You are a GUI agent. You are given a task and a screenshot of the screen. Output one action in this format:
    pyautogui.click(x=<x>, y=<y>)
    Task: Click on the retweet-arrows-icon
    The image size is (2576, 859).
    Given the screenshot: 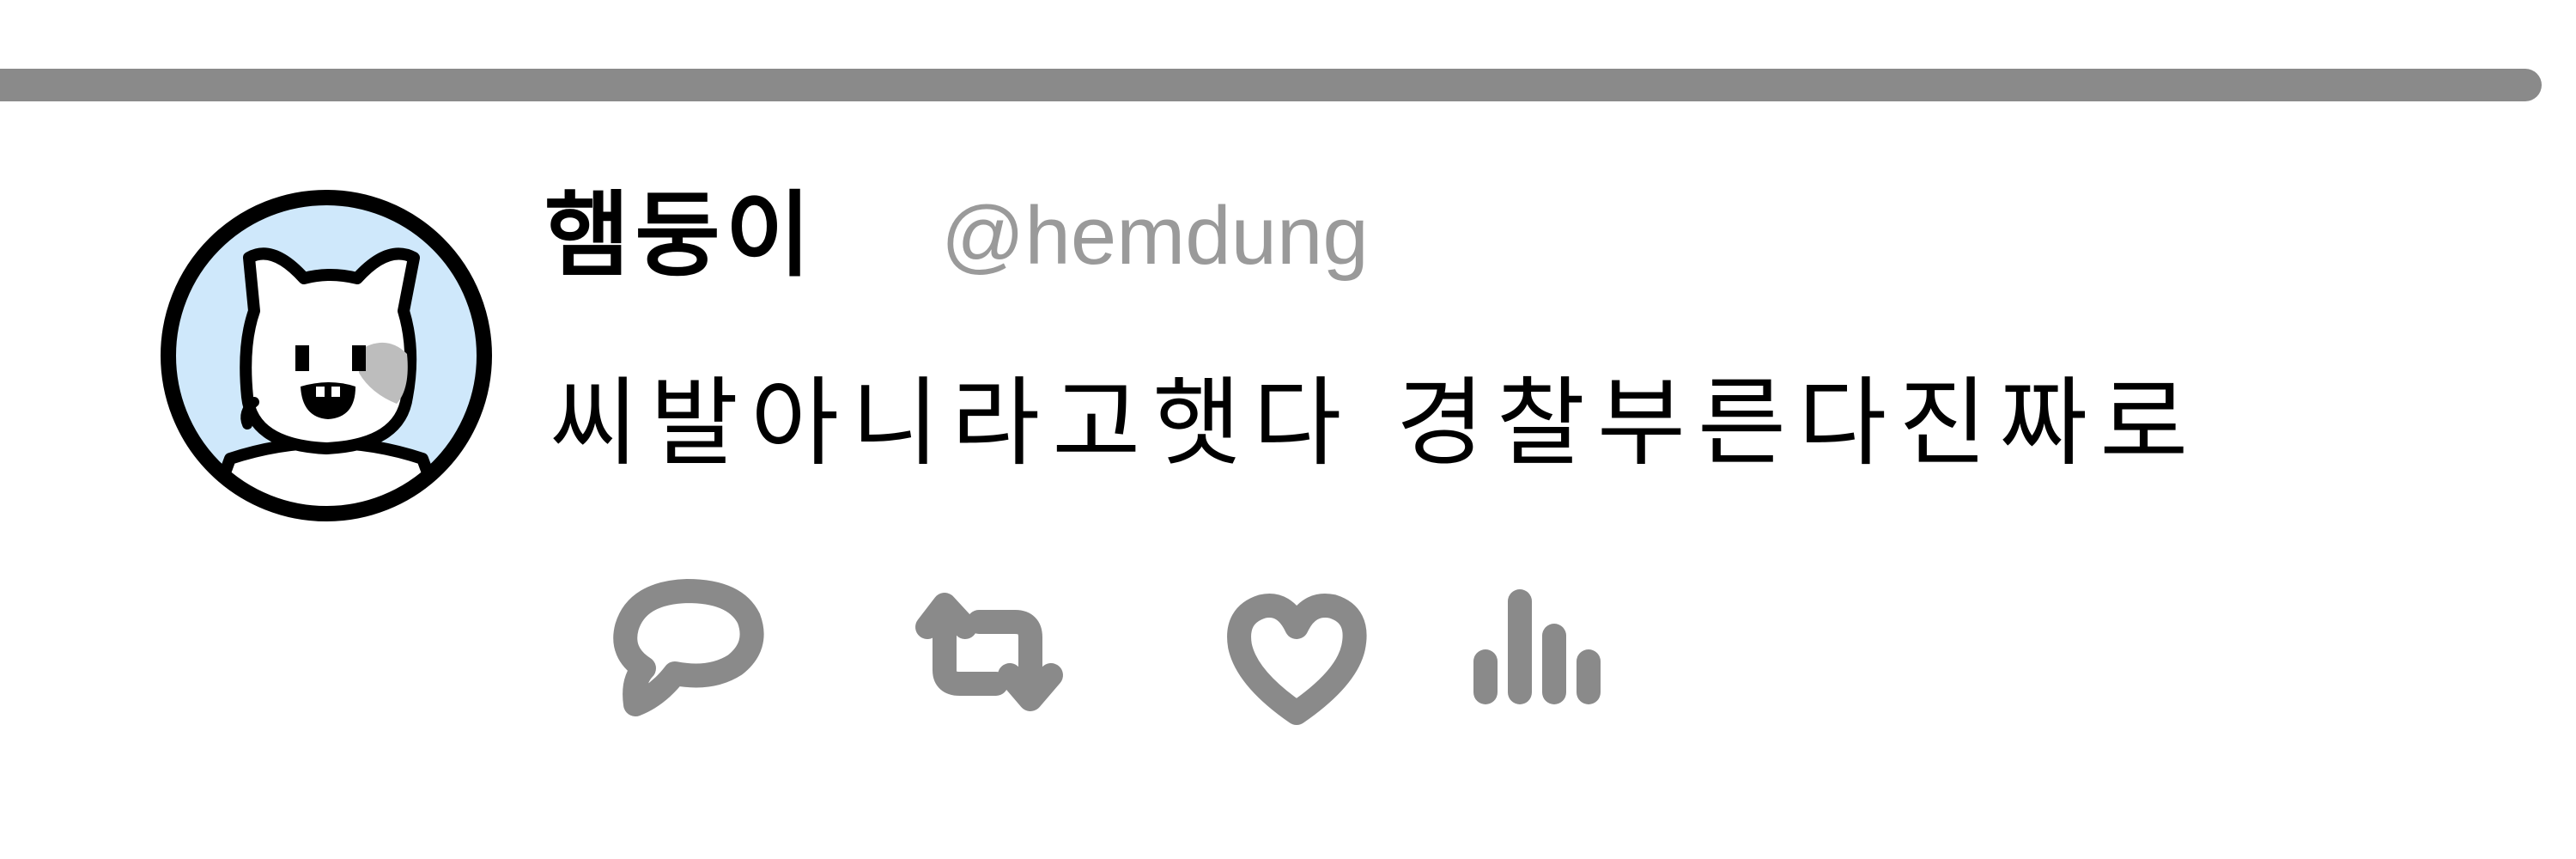 What is the action you would take?
    pyautogui.click(x=989, y=652)
    